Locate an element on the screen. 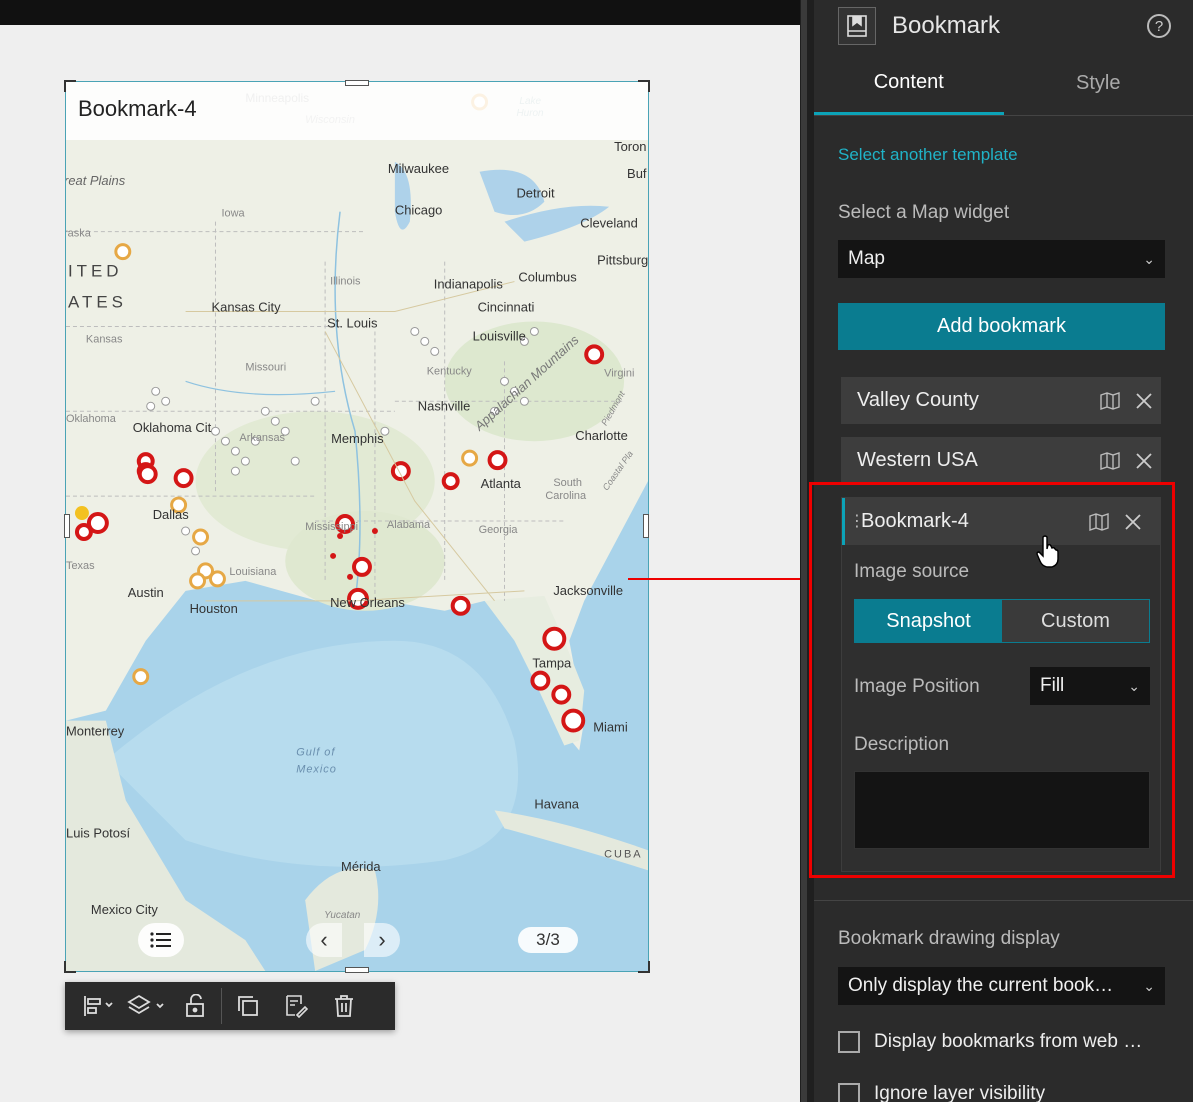 Image resolution: width=1193 pixels, height=1102 pixels. map-label: St. Louis is located at coordinates (352, 322).